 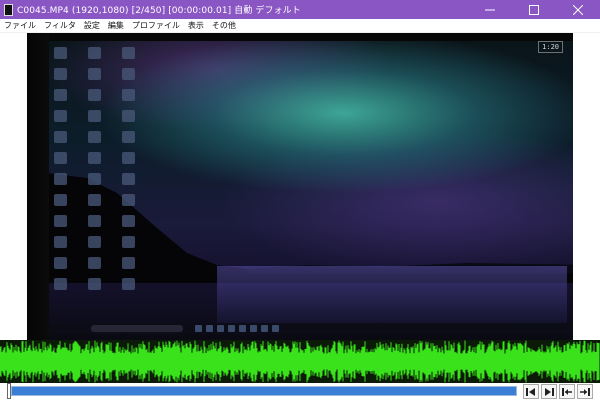 I want to click on go-start-button, so click(x=567, y=391).